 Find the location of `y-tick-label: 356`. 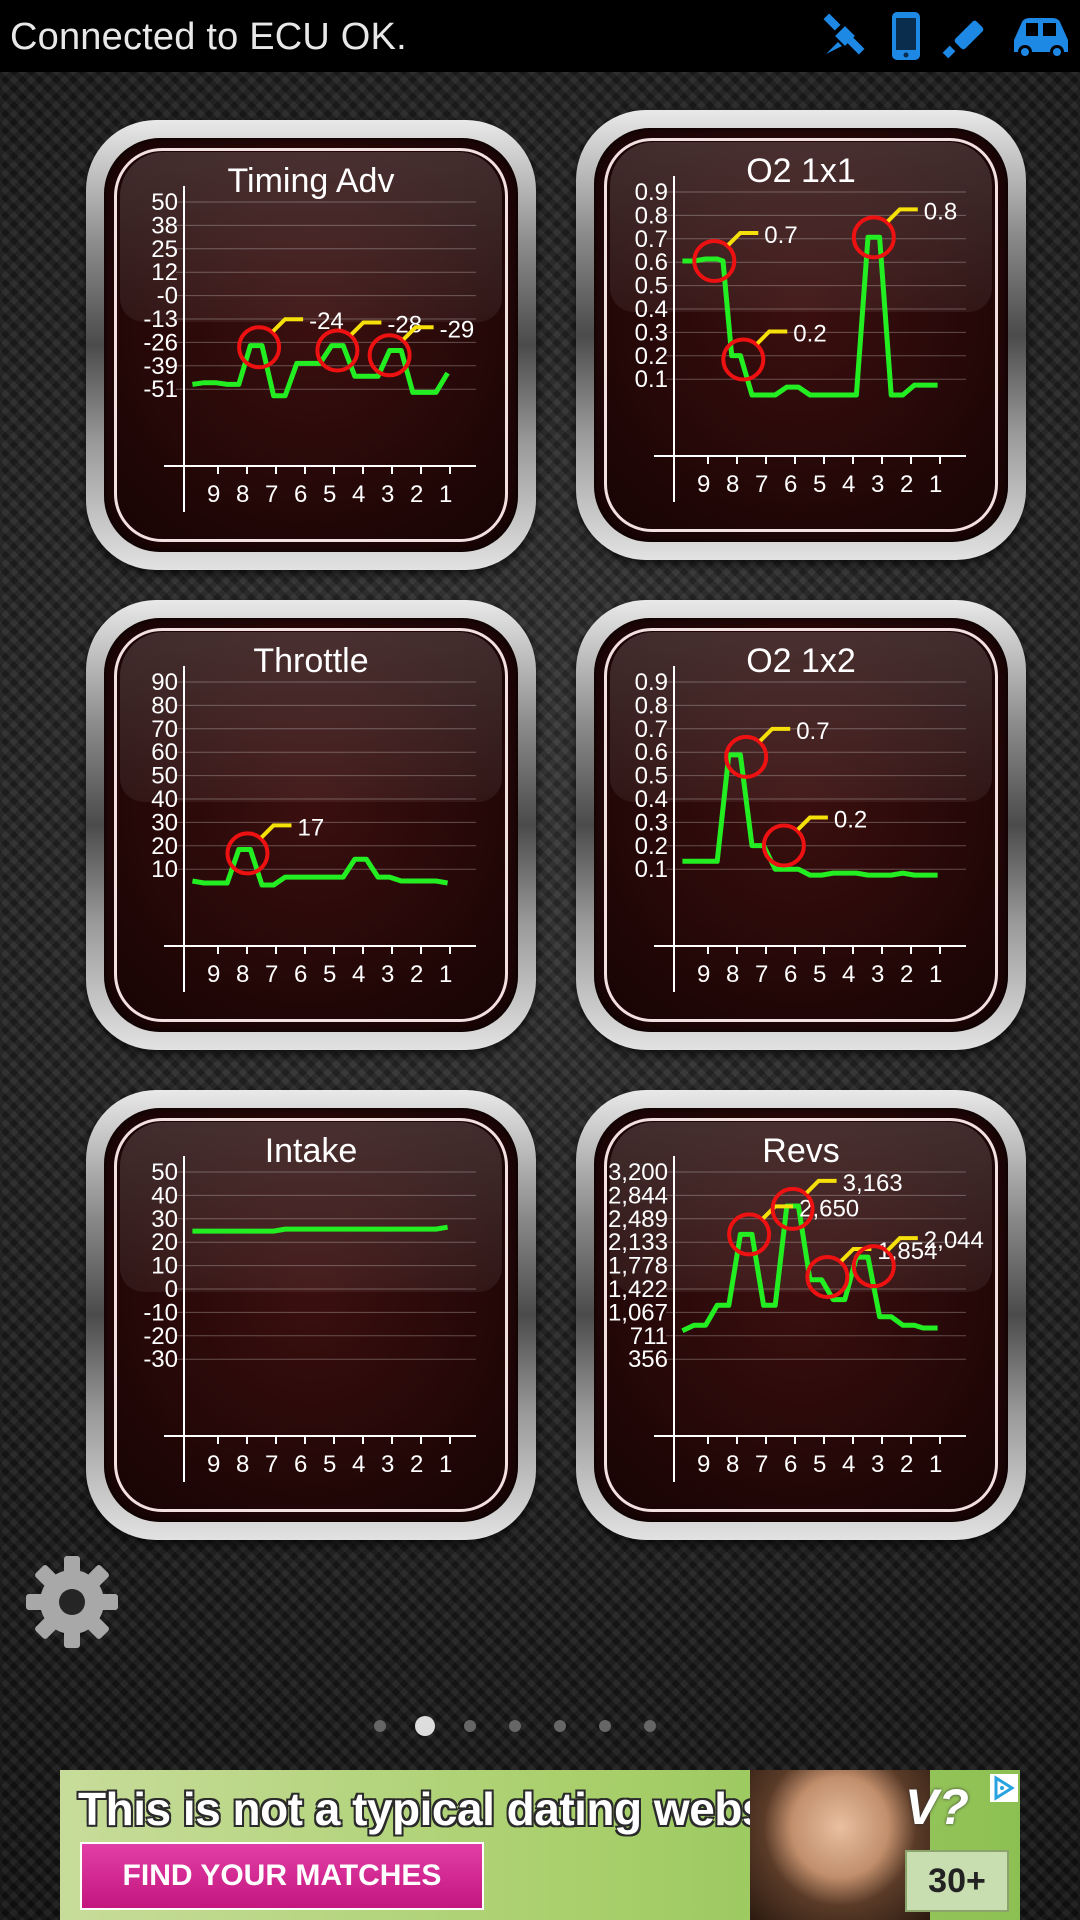

y-tick-label: 356 is located at coordinates (648, 1359).